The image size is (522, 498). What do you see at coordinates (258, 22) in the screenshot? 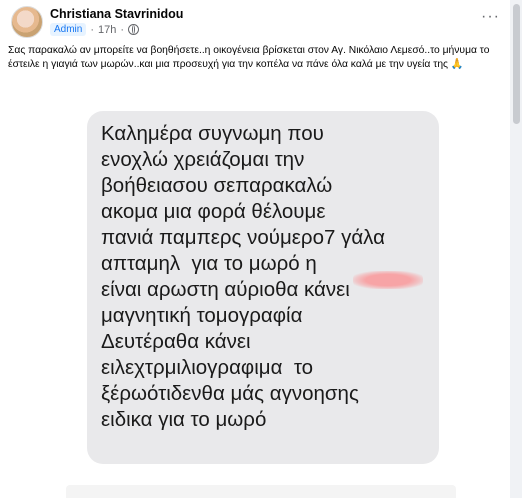
I see `post-header: Christiana Stavrinidou Admin · 17h · ···` at bounding box center [258, 22].